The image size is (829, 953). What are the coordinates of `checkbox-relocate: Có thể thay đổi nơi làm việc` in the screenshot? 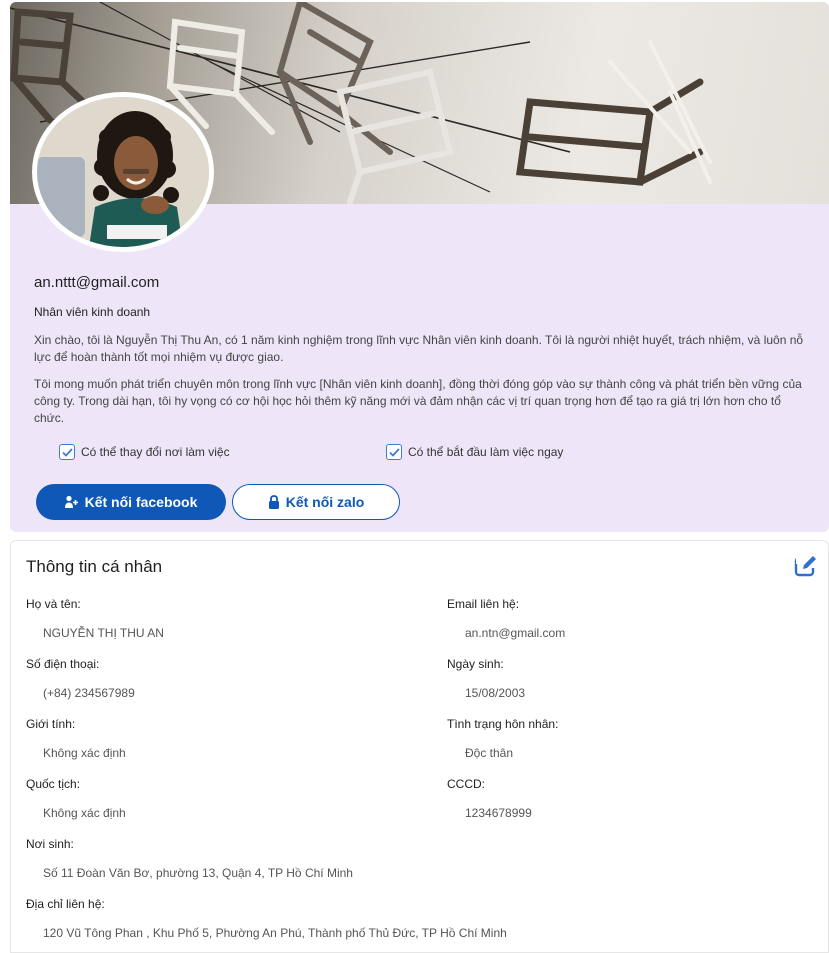 It's located at (144, 452).